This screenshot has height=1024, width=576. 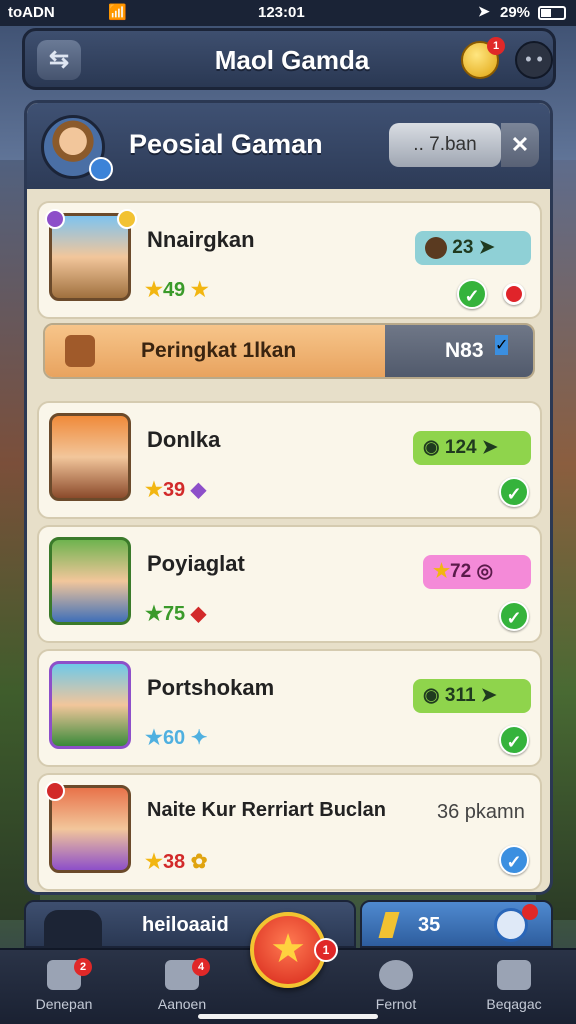 What do you see at coordinates (481, 812) in the screenshot?
I see `player-side-text: 36 pkamn` at bounding box center [481, 812].